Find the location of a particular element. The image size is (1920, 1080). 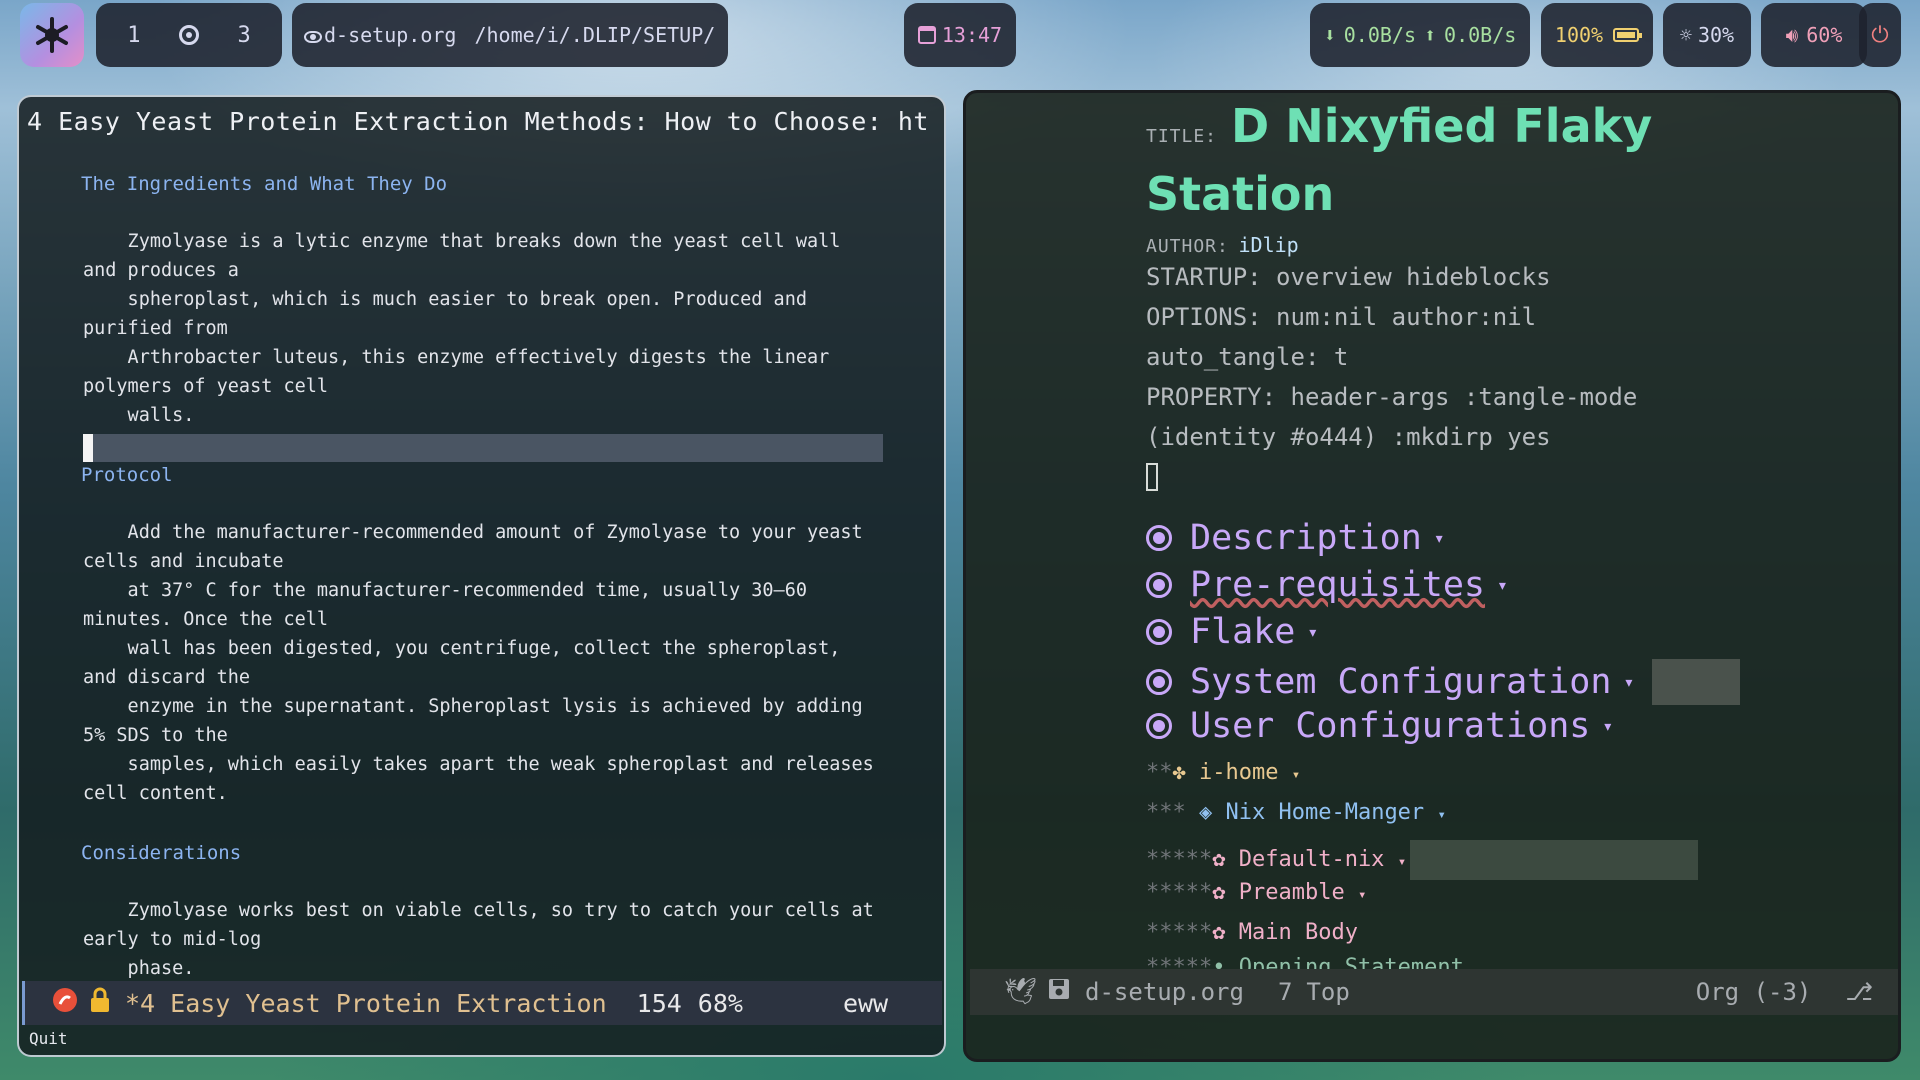

text-line: and produces a is located at coordinates (161, 270).